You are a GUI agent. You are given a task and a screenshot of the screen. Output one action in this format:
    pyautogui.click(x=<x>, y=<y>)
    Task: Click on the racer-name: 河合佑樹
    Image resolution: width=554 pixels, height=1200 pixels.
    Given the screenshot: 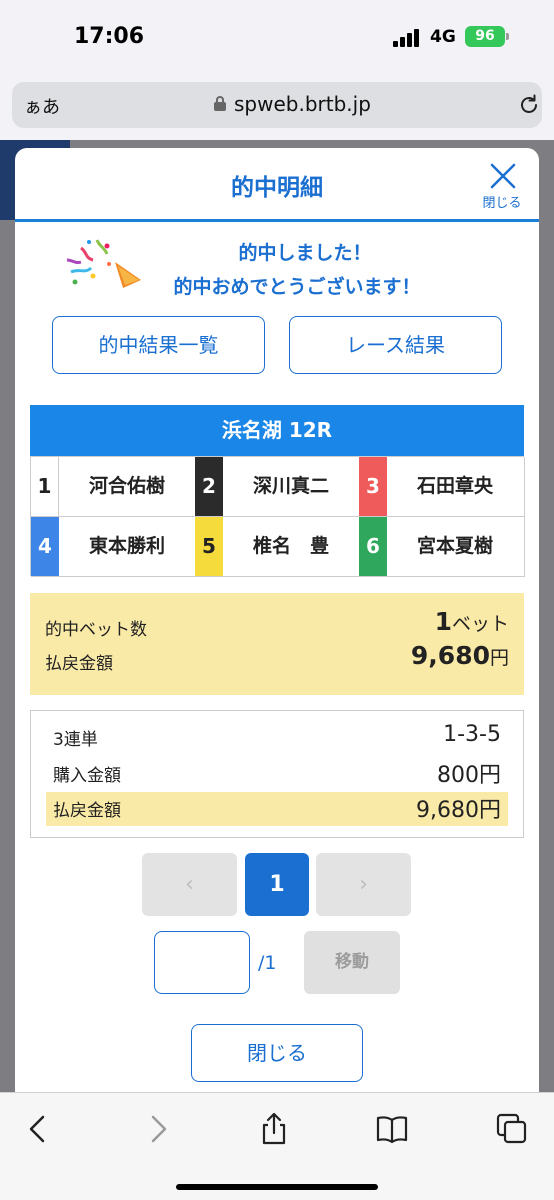 What is the action you would take?
    pyautogui.click(x=126, y=486)
    